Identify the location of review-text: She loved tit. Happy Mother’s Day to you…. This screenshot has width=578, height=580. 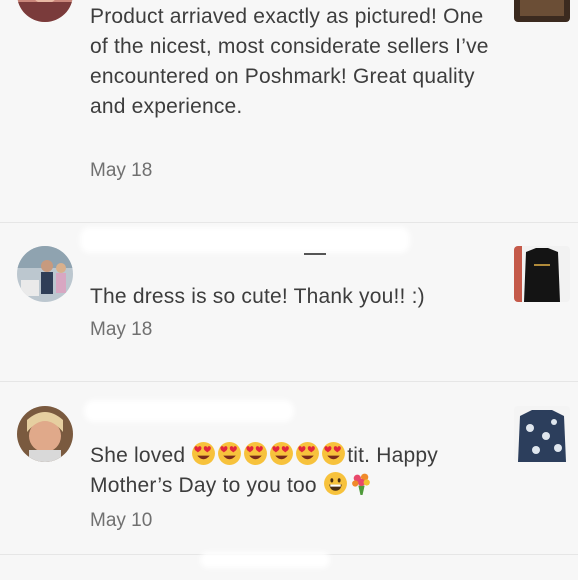
(295, 471).